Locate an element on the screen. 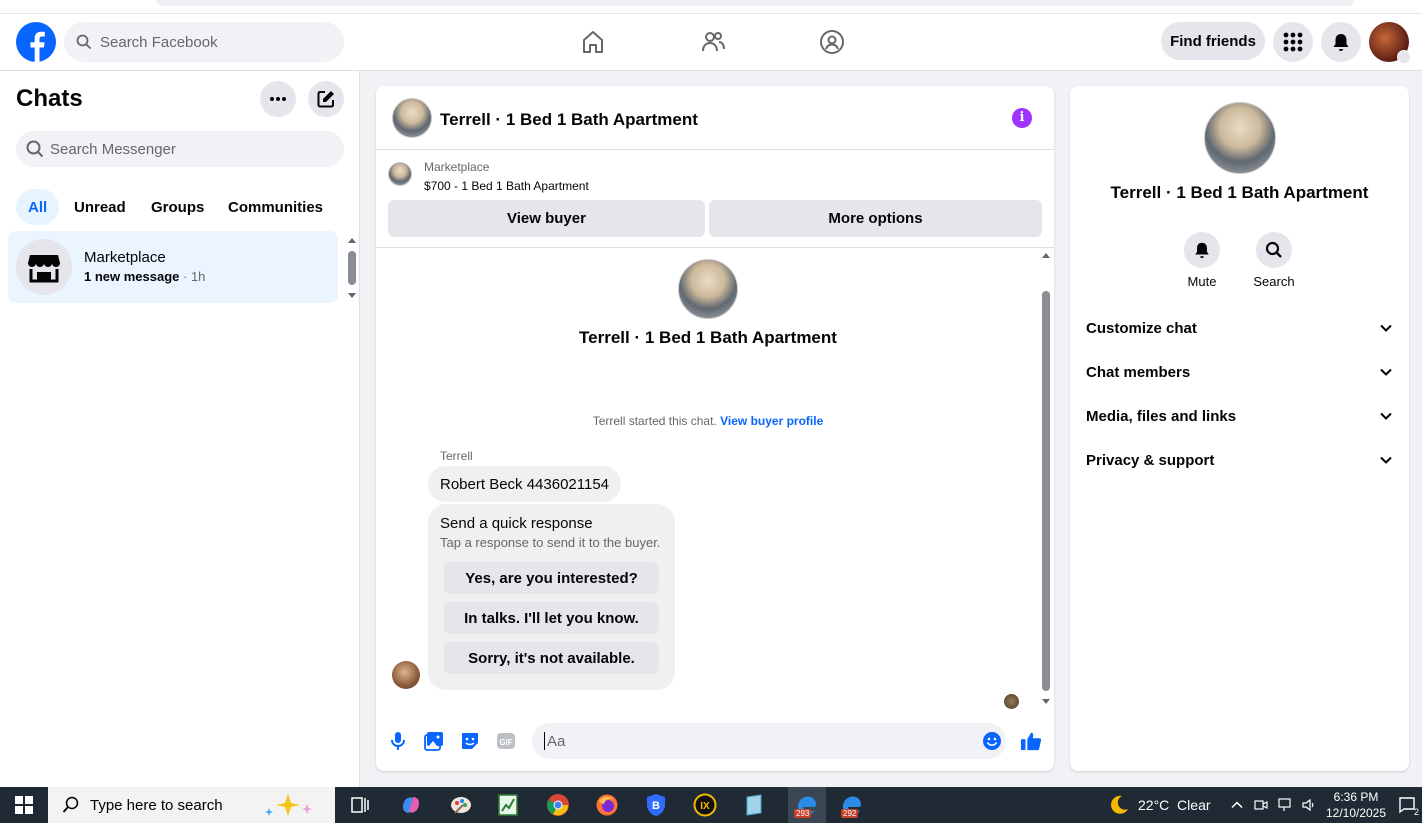 The image size is (1422, 823). tab-unread: Unread is located at coordinates (100, 207).